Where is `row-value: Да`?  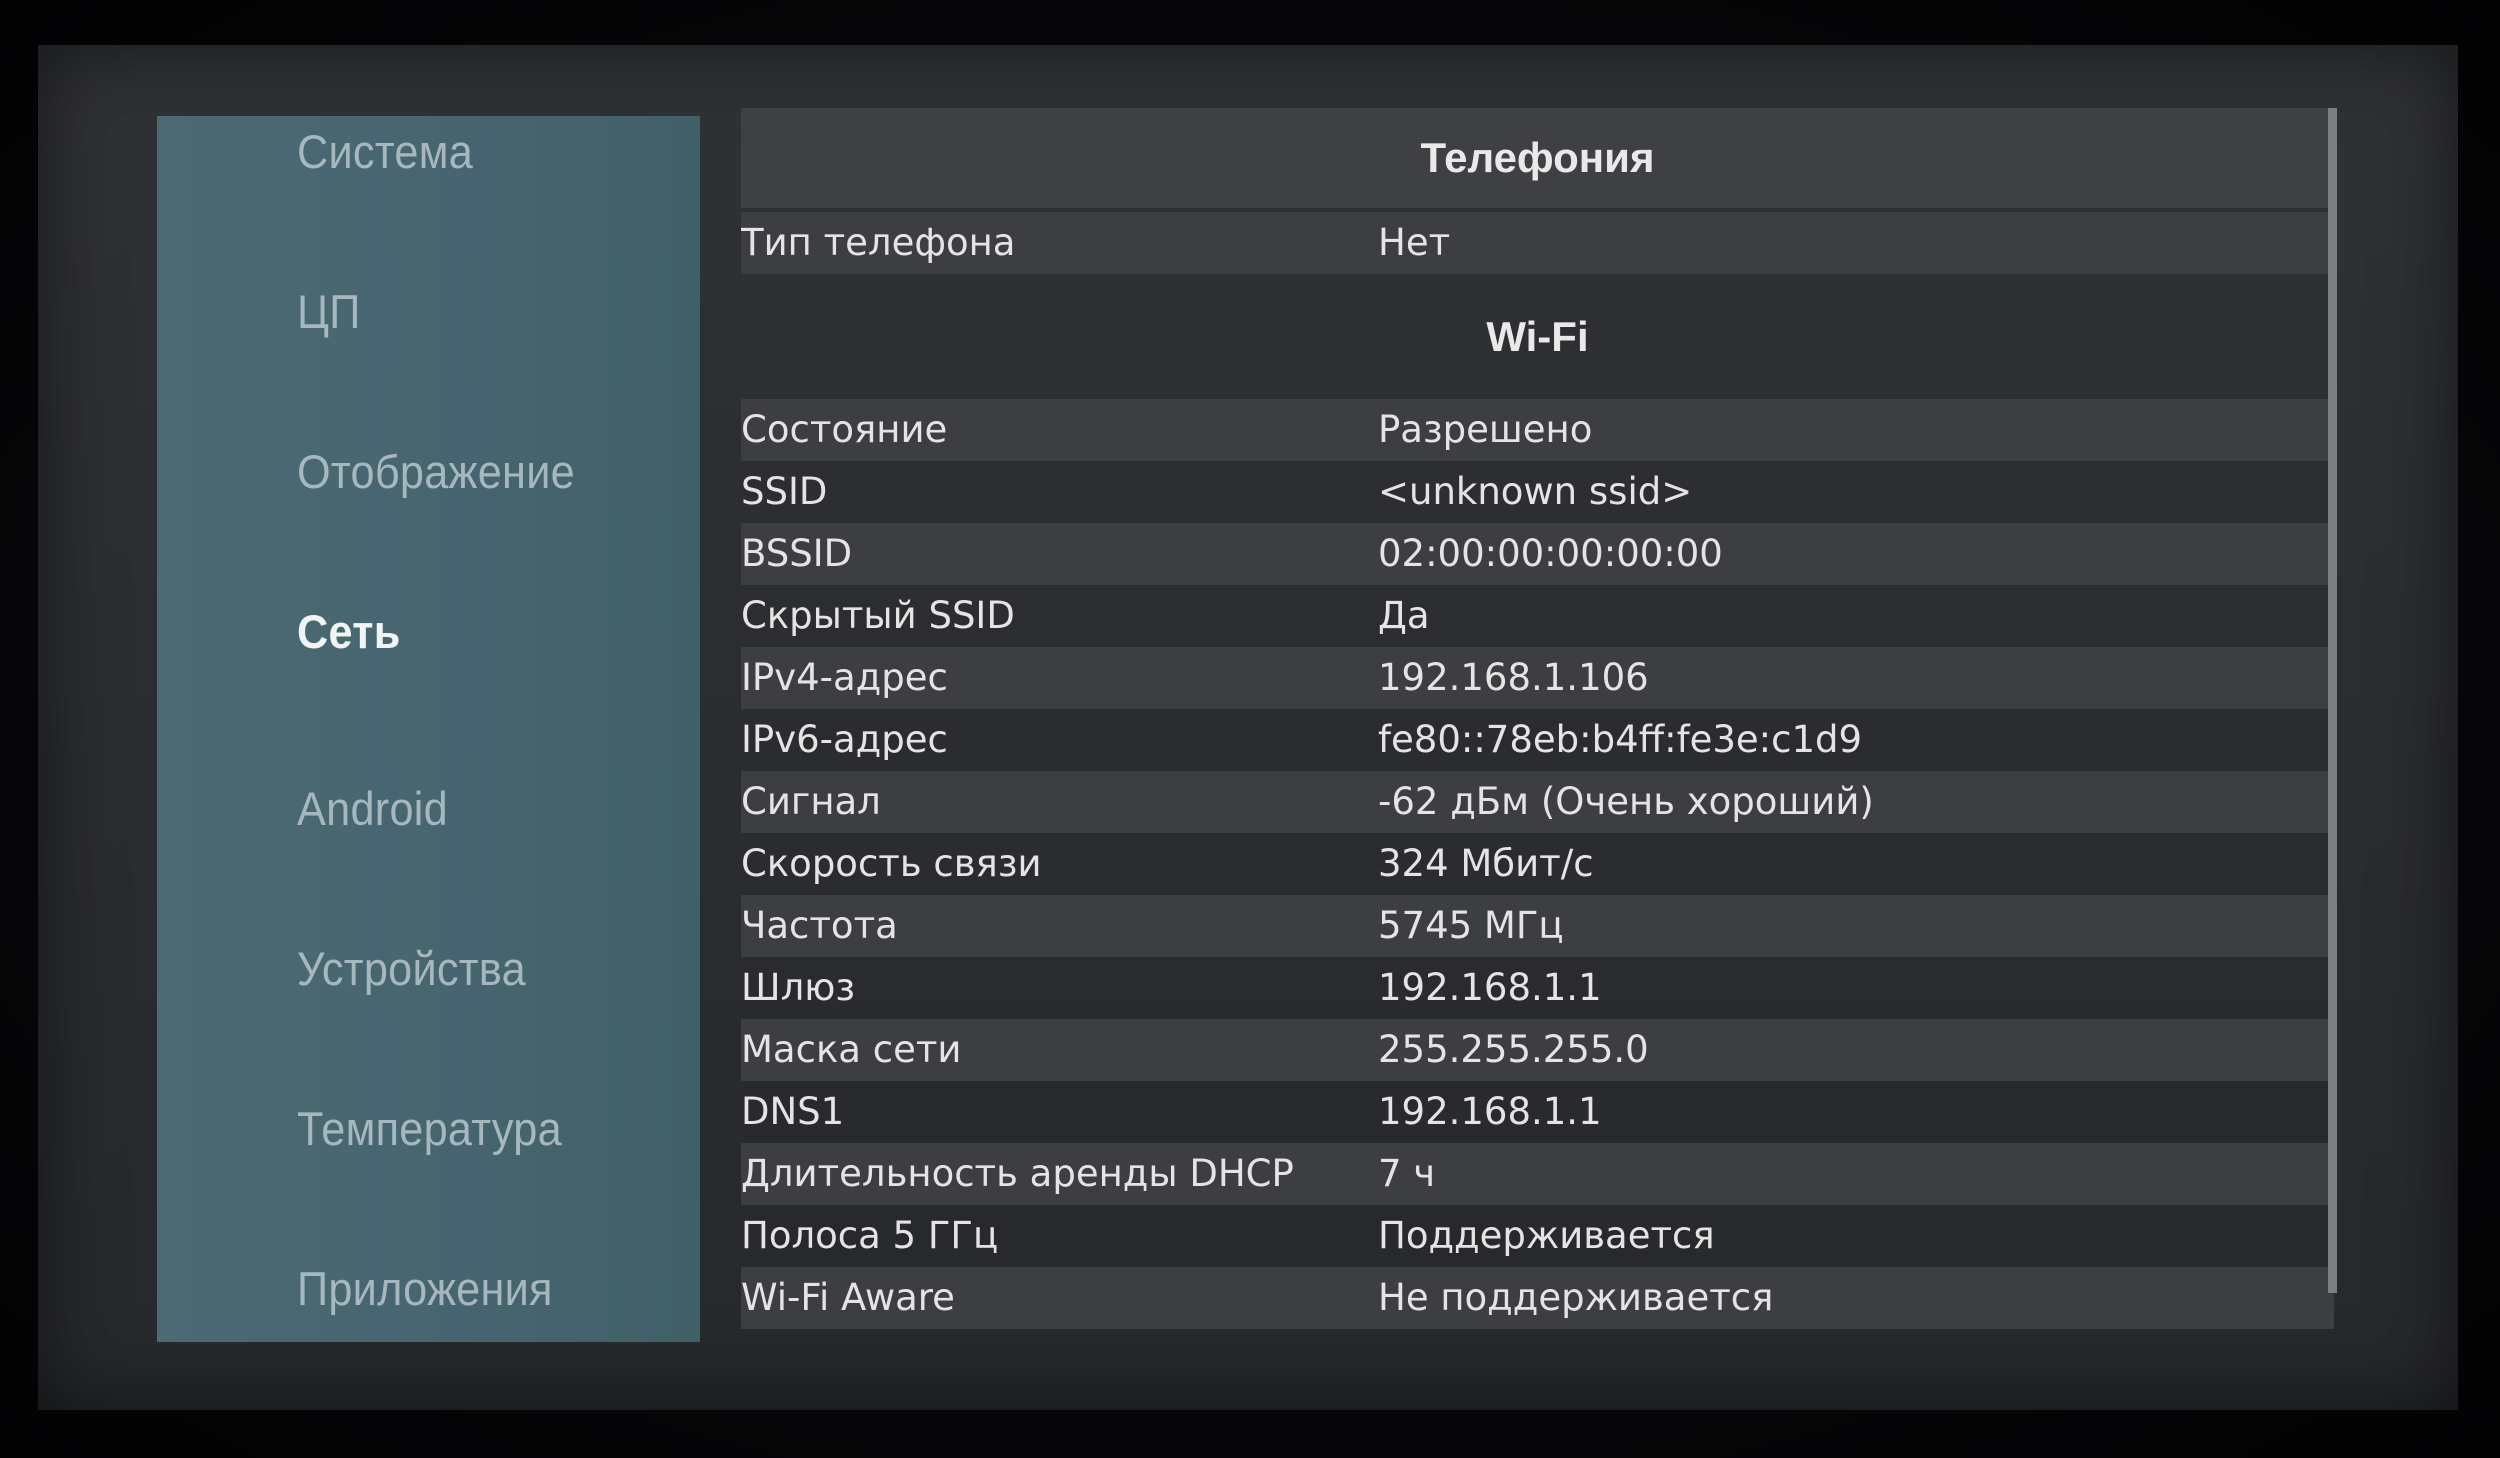 row-value: Да is located at coordinates (1404, 615).